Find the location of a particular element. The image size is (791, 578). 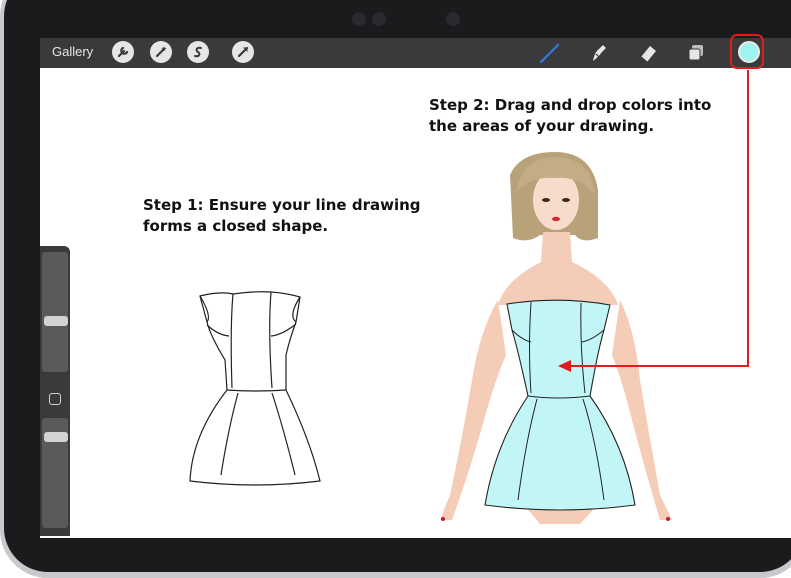

line-drawing-dress is located at coordinates (255, 388).